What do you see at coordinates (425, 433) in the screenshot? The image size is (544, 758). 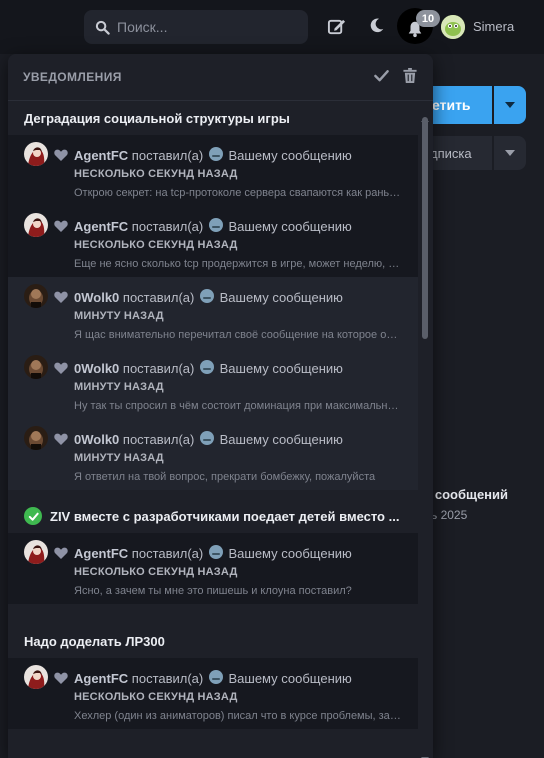 I see `scrollbar` at bounding box center [425, 433].